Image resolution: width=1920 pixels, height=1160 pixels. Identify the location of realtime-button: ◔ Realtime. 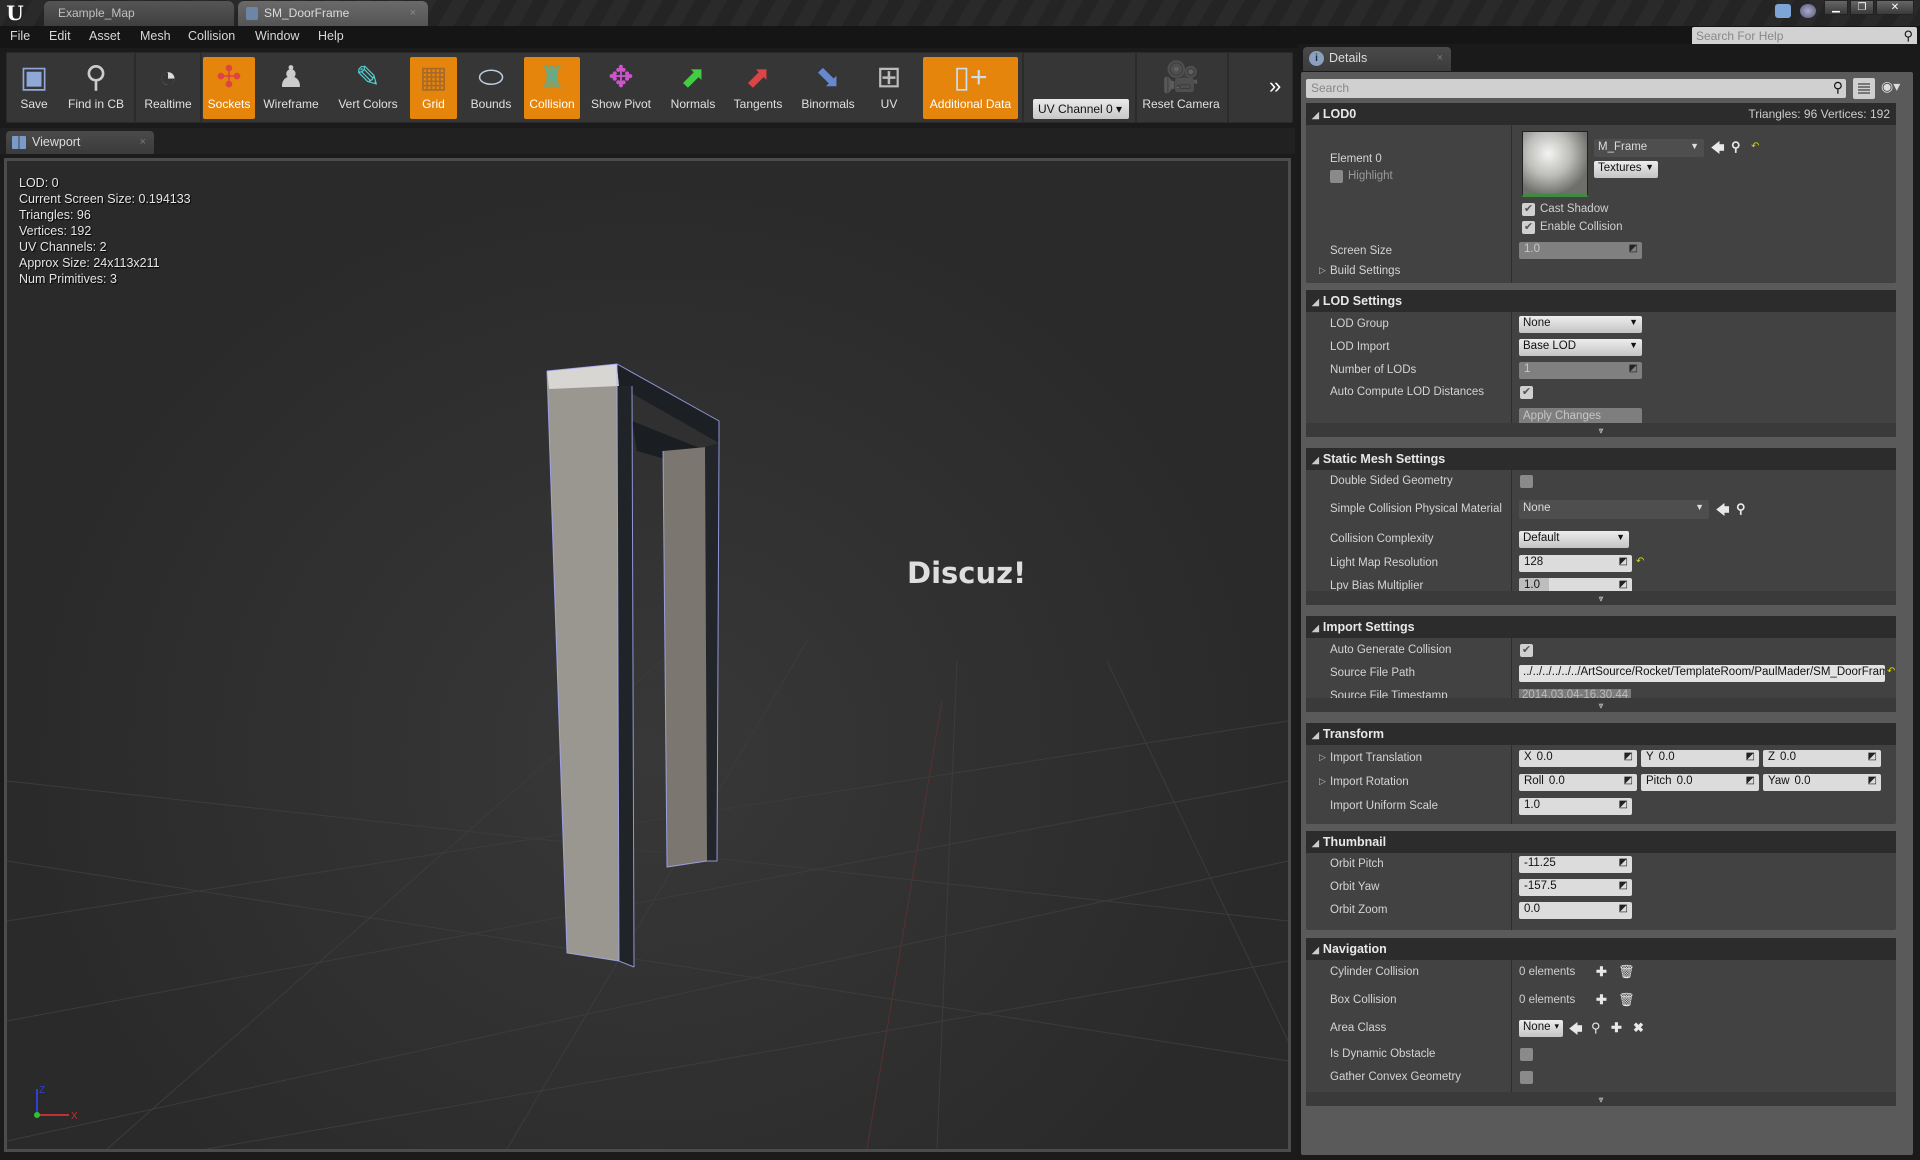
(168, 88).